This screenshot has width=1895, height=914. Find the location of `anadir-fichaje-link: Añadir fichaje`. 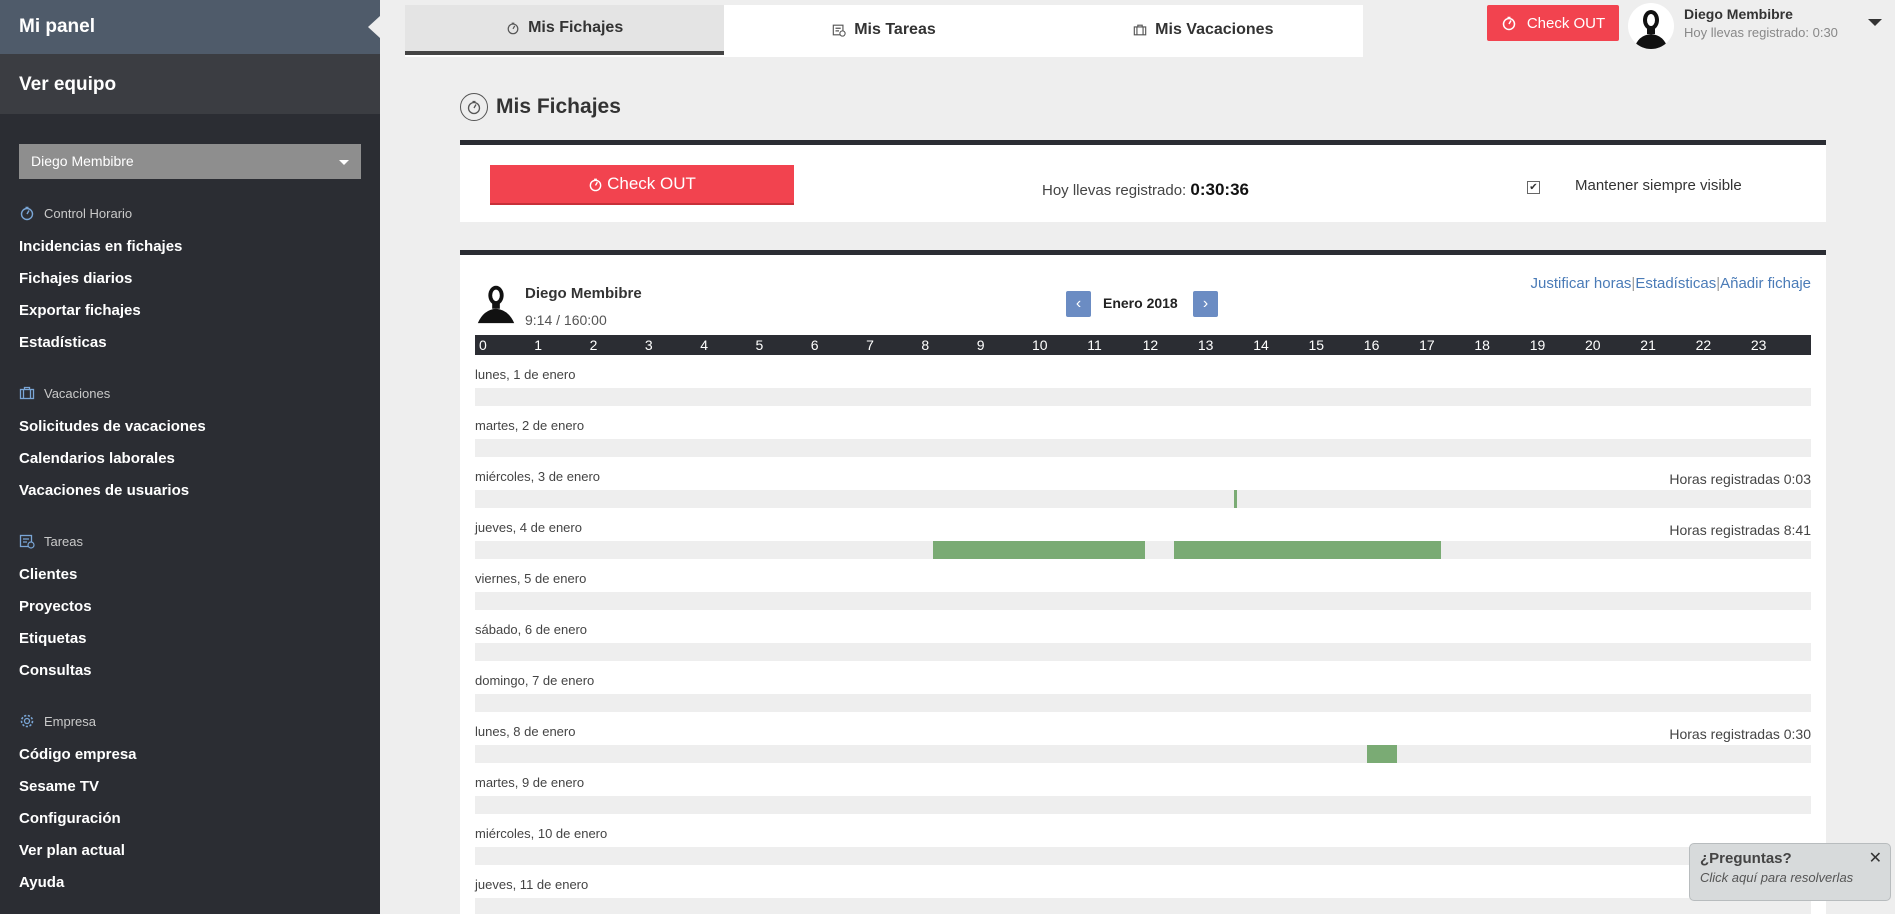

anadir-fichaje-link: Añadir fichaje is located at coordinates (1765, 283).